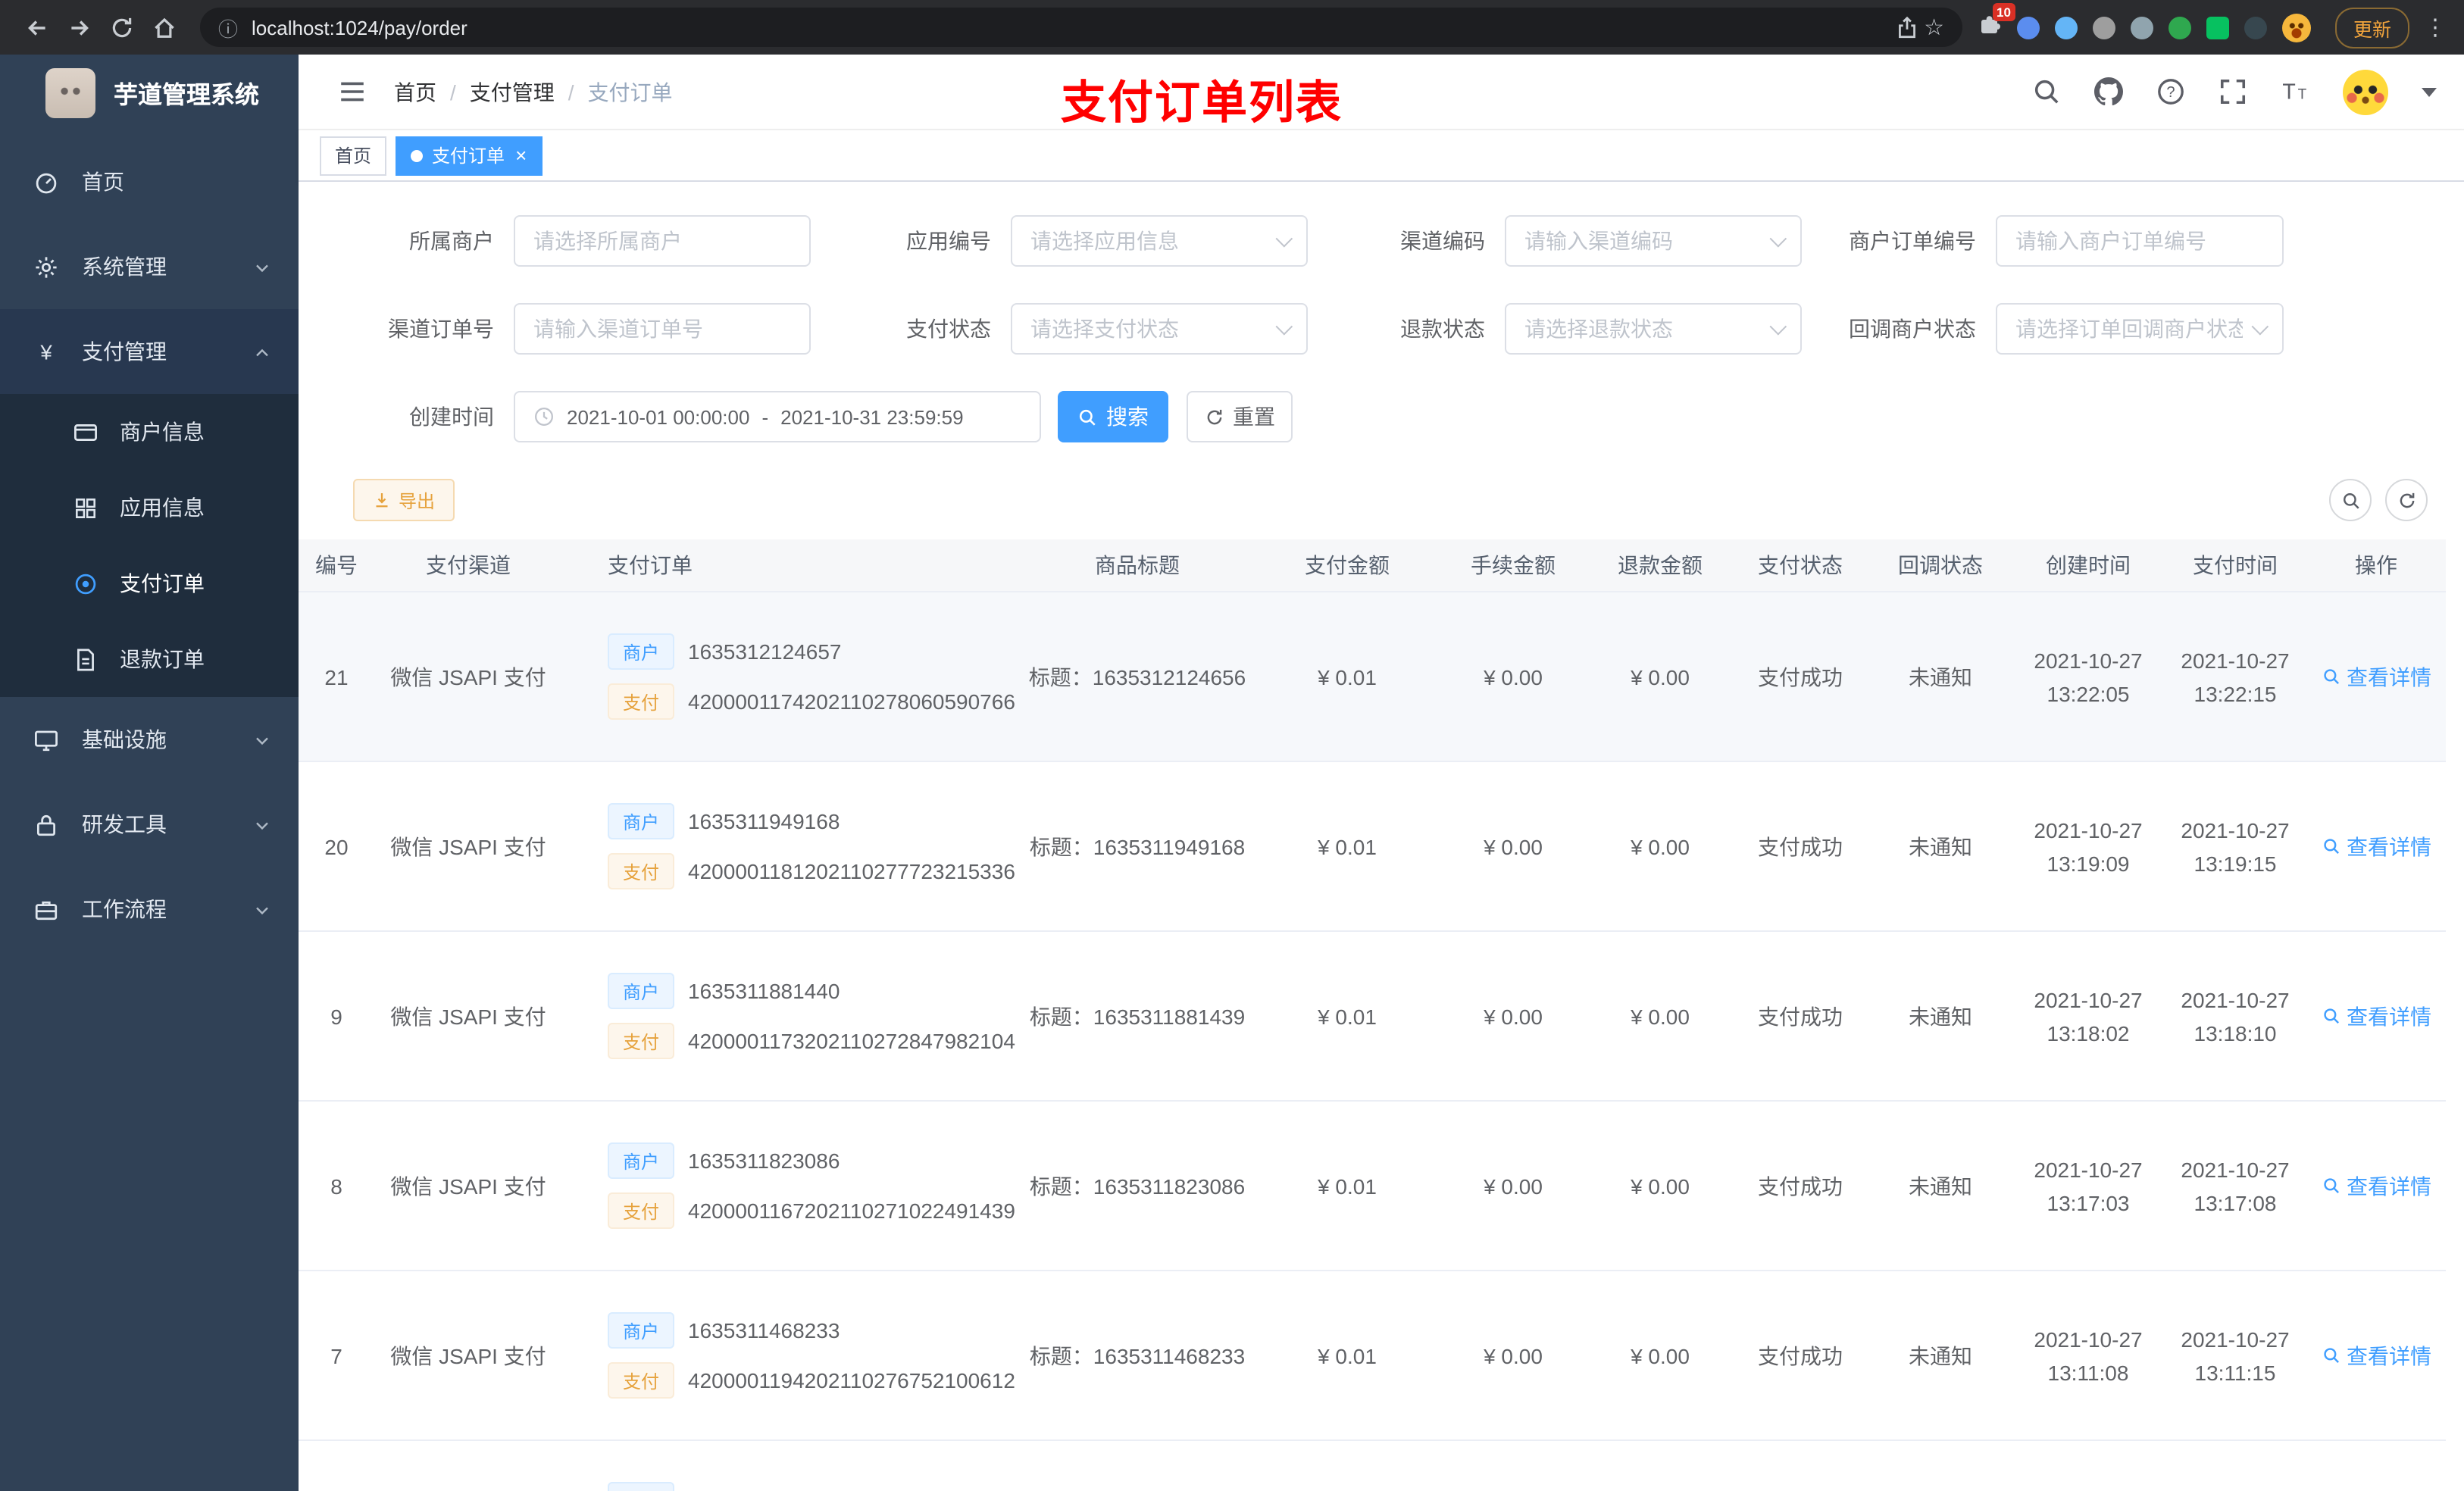  I want to click on breadcrumb-section: 支付管理, so click(512, 92).